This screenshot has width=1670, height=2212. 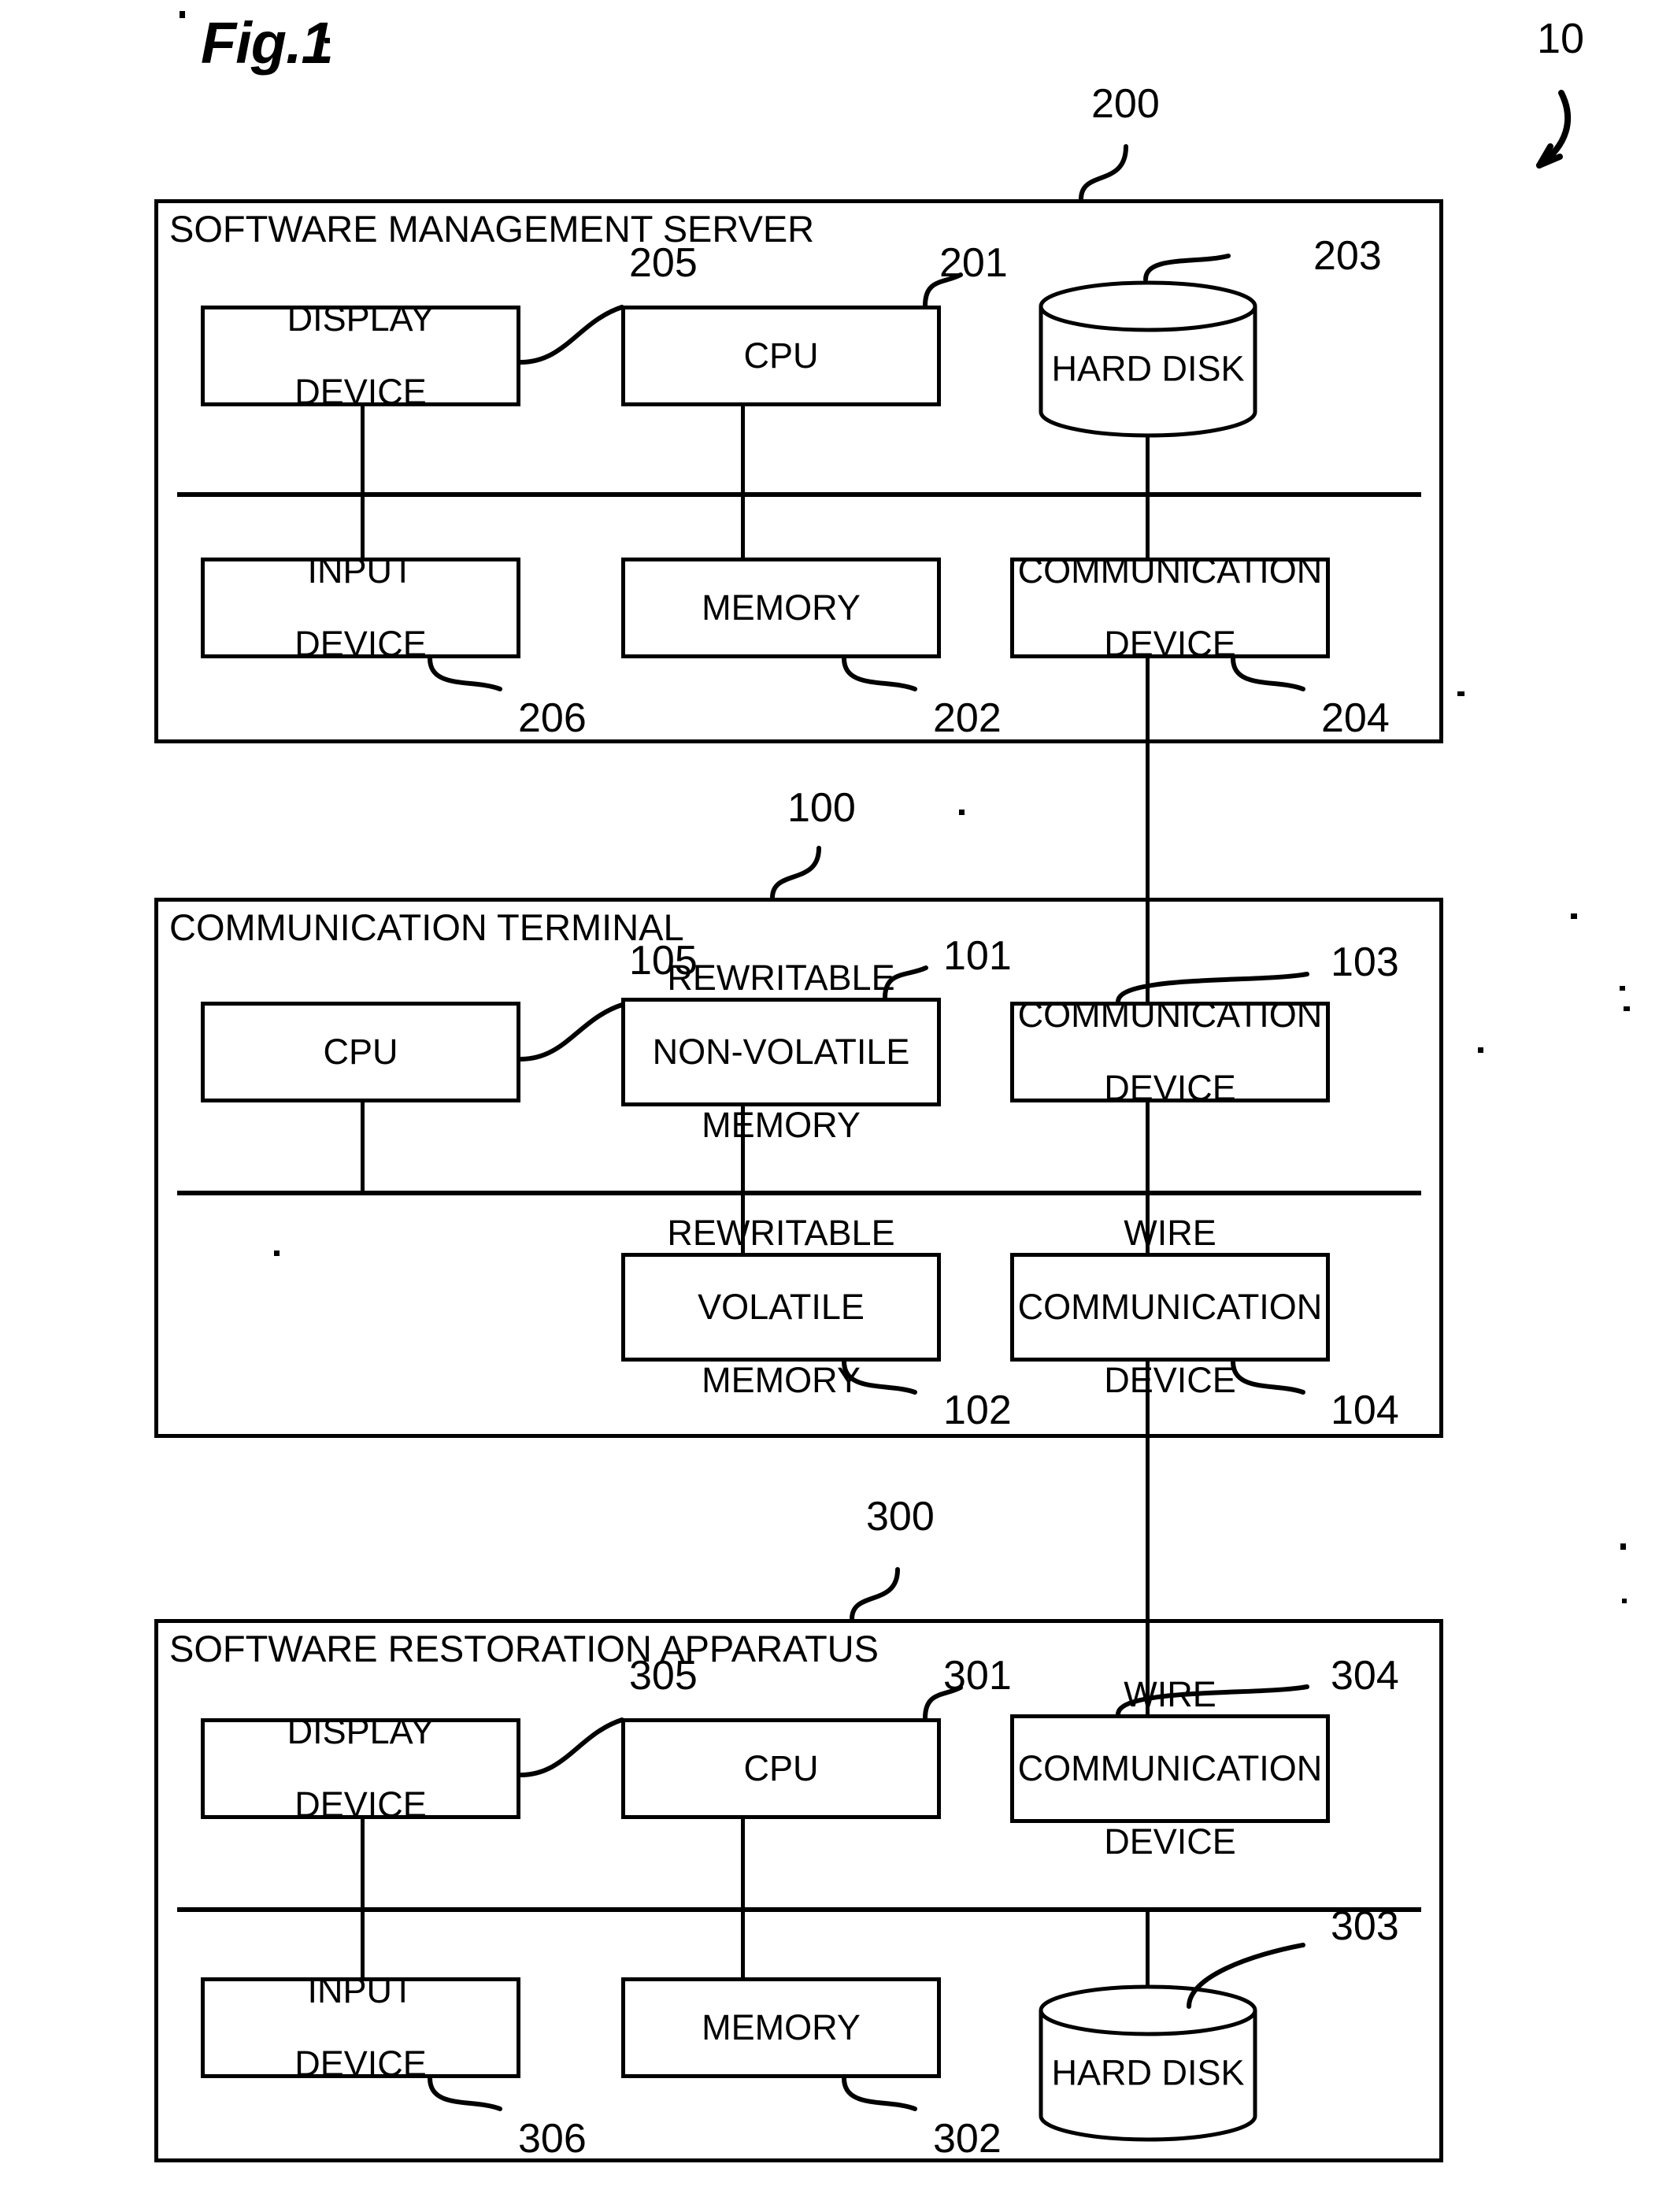 What do you see at coordinates (967, 2139) in the screenshot?
I see `reference-label-302: 302` at bounding box center [967, 2139].